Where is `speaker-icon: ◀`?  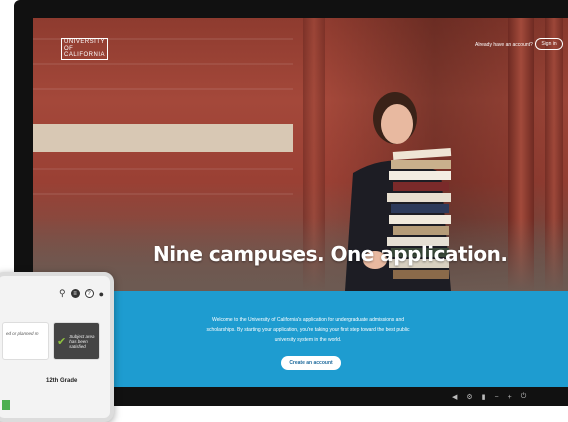 speaker-icon: ◀ is located at coordinates (454, 397).